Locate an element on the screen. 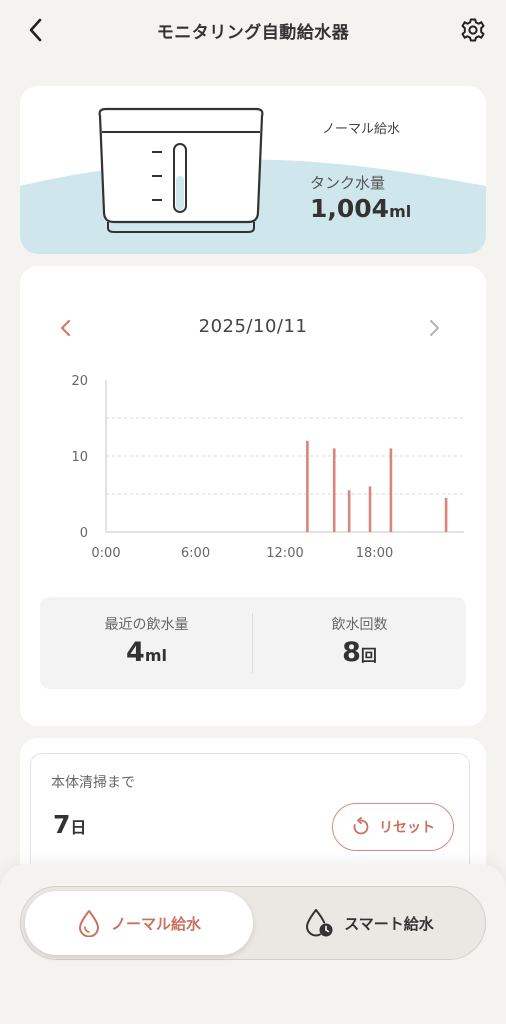  tank-volume-label: タンク水量 is located at coordinates (348, 183).